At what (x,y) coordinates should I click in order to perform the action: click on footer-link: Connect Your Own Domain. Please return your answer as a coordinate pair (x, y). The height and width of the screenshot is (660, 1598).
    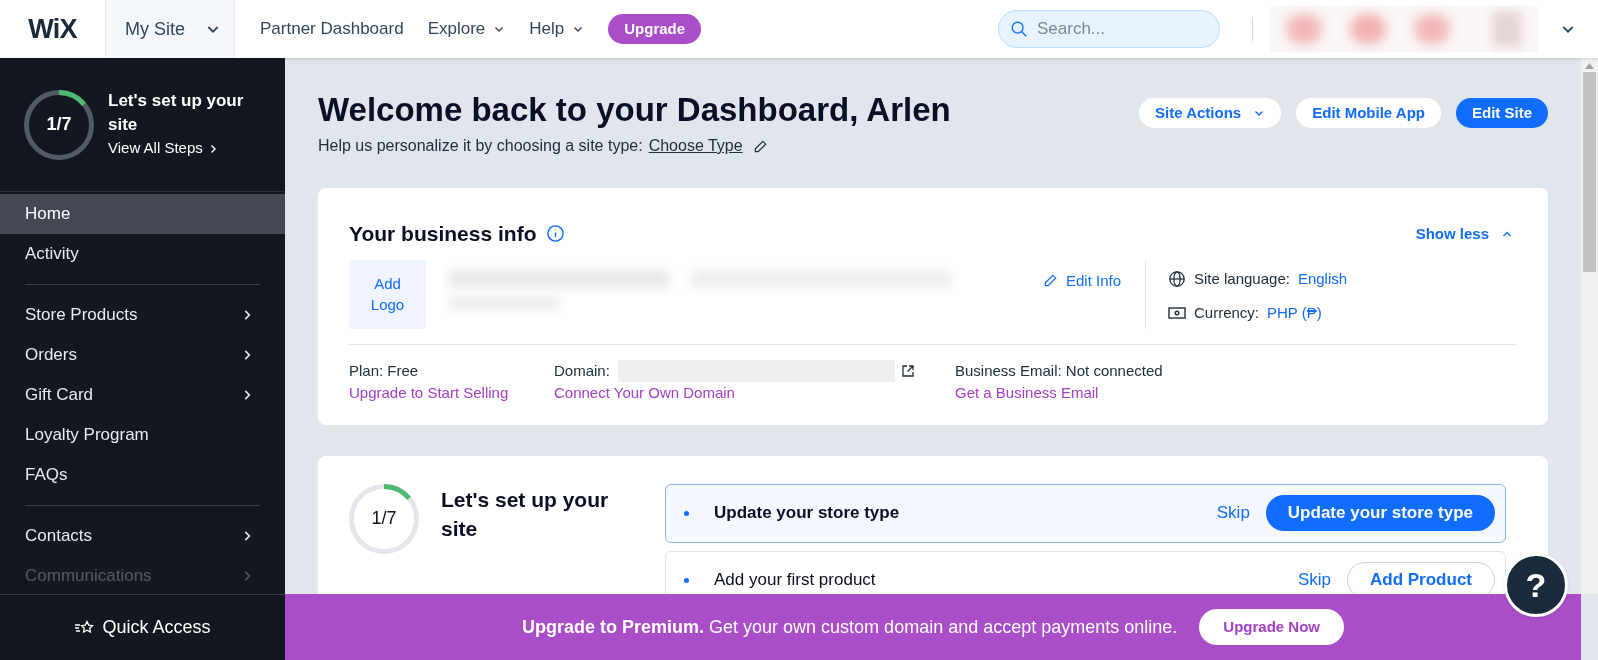
    Looking at the image, I should click on (754, 393).